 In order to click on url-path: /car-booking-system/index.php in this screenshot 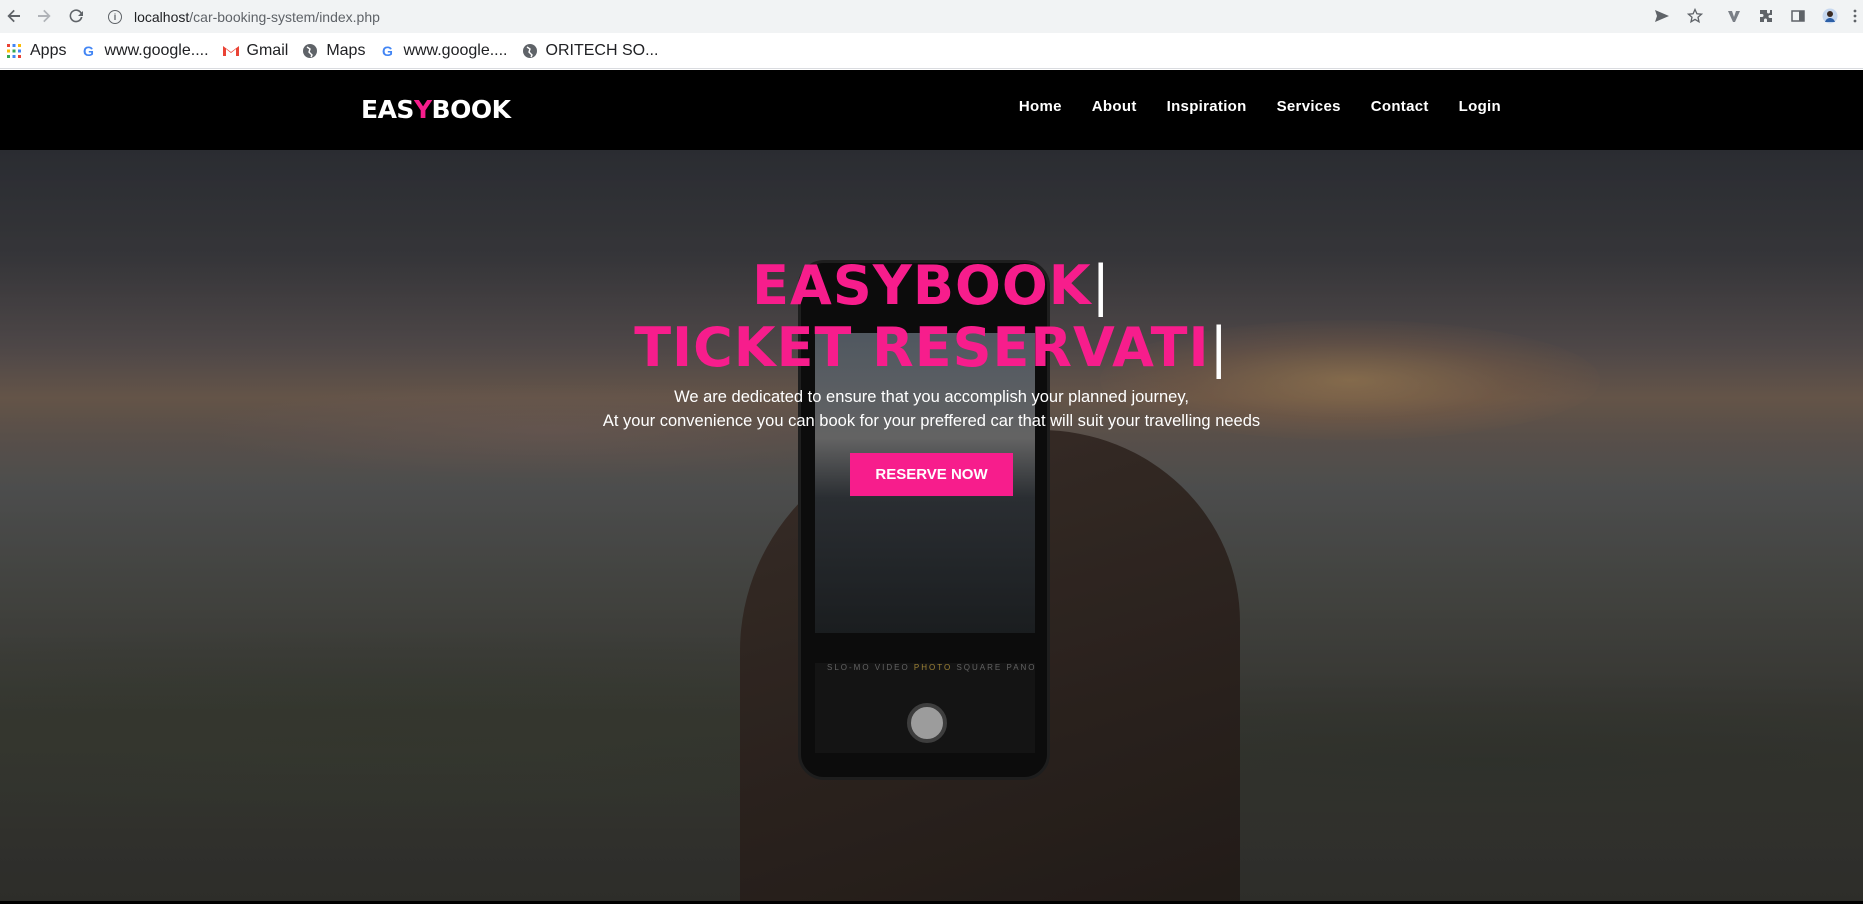, I will do `click(284, 16)`.